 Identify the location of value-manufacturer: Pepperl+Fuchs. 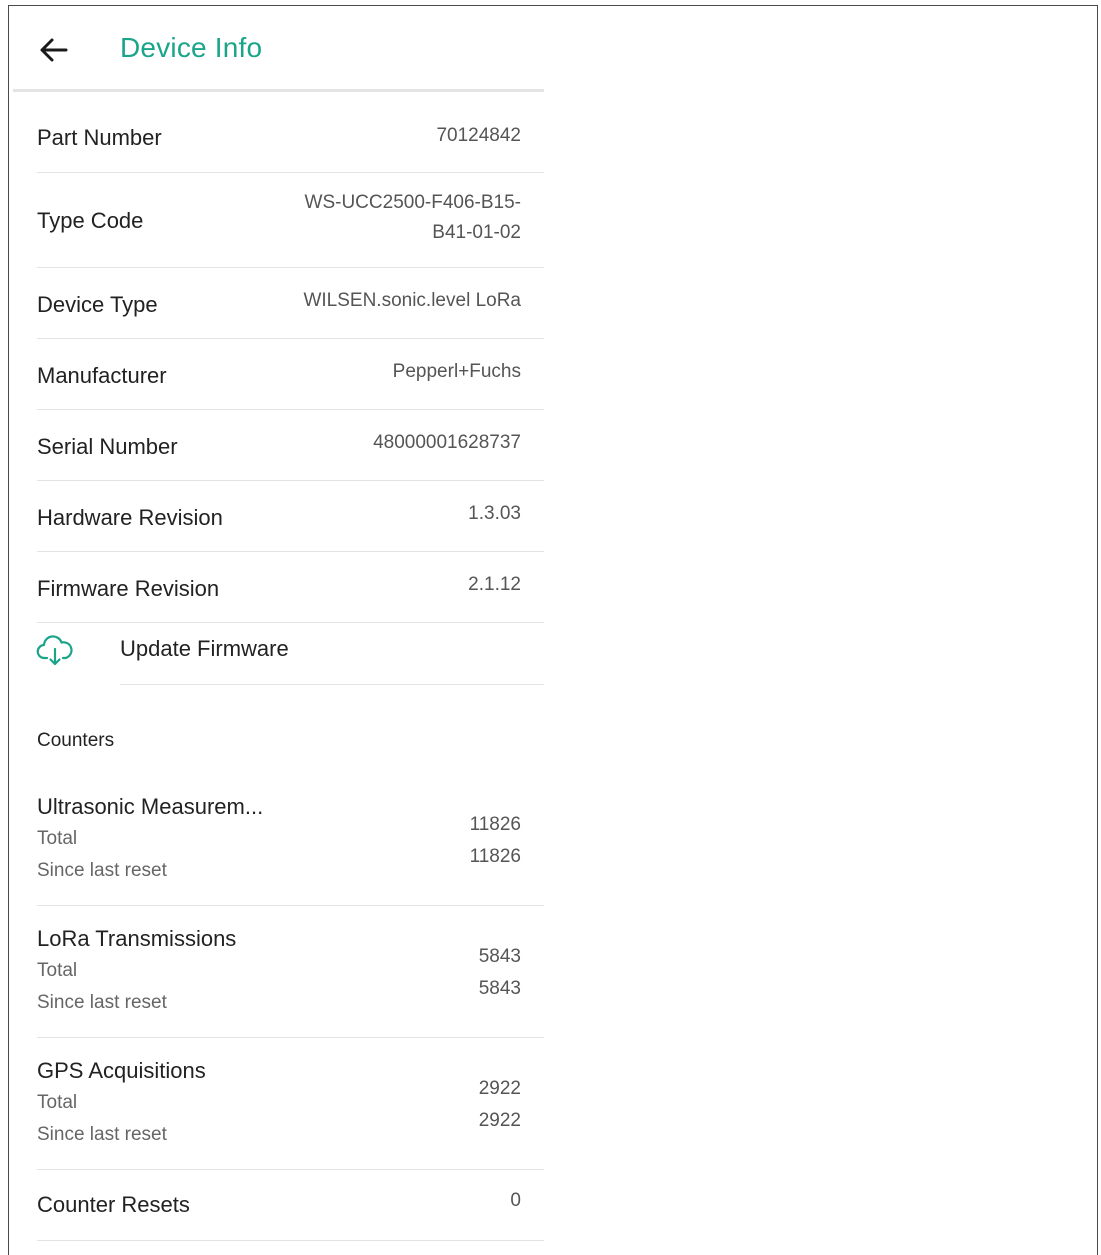
(456, 371).